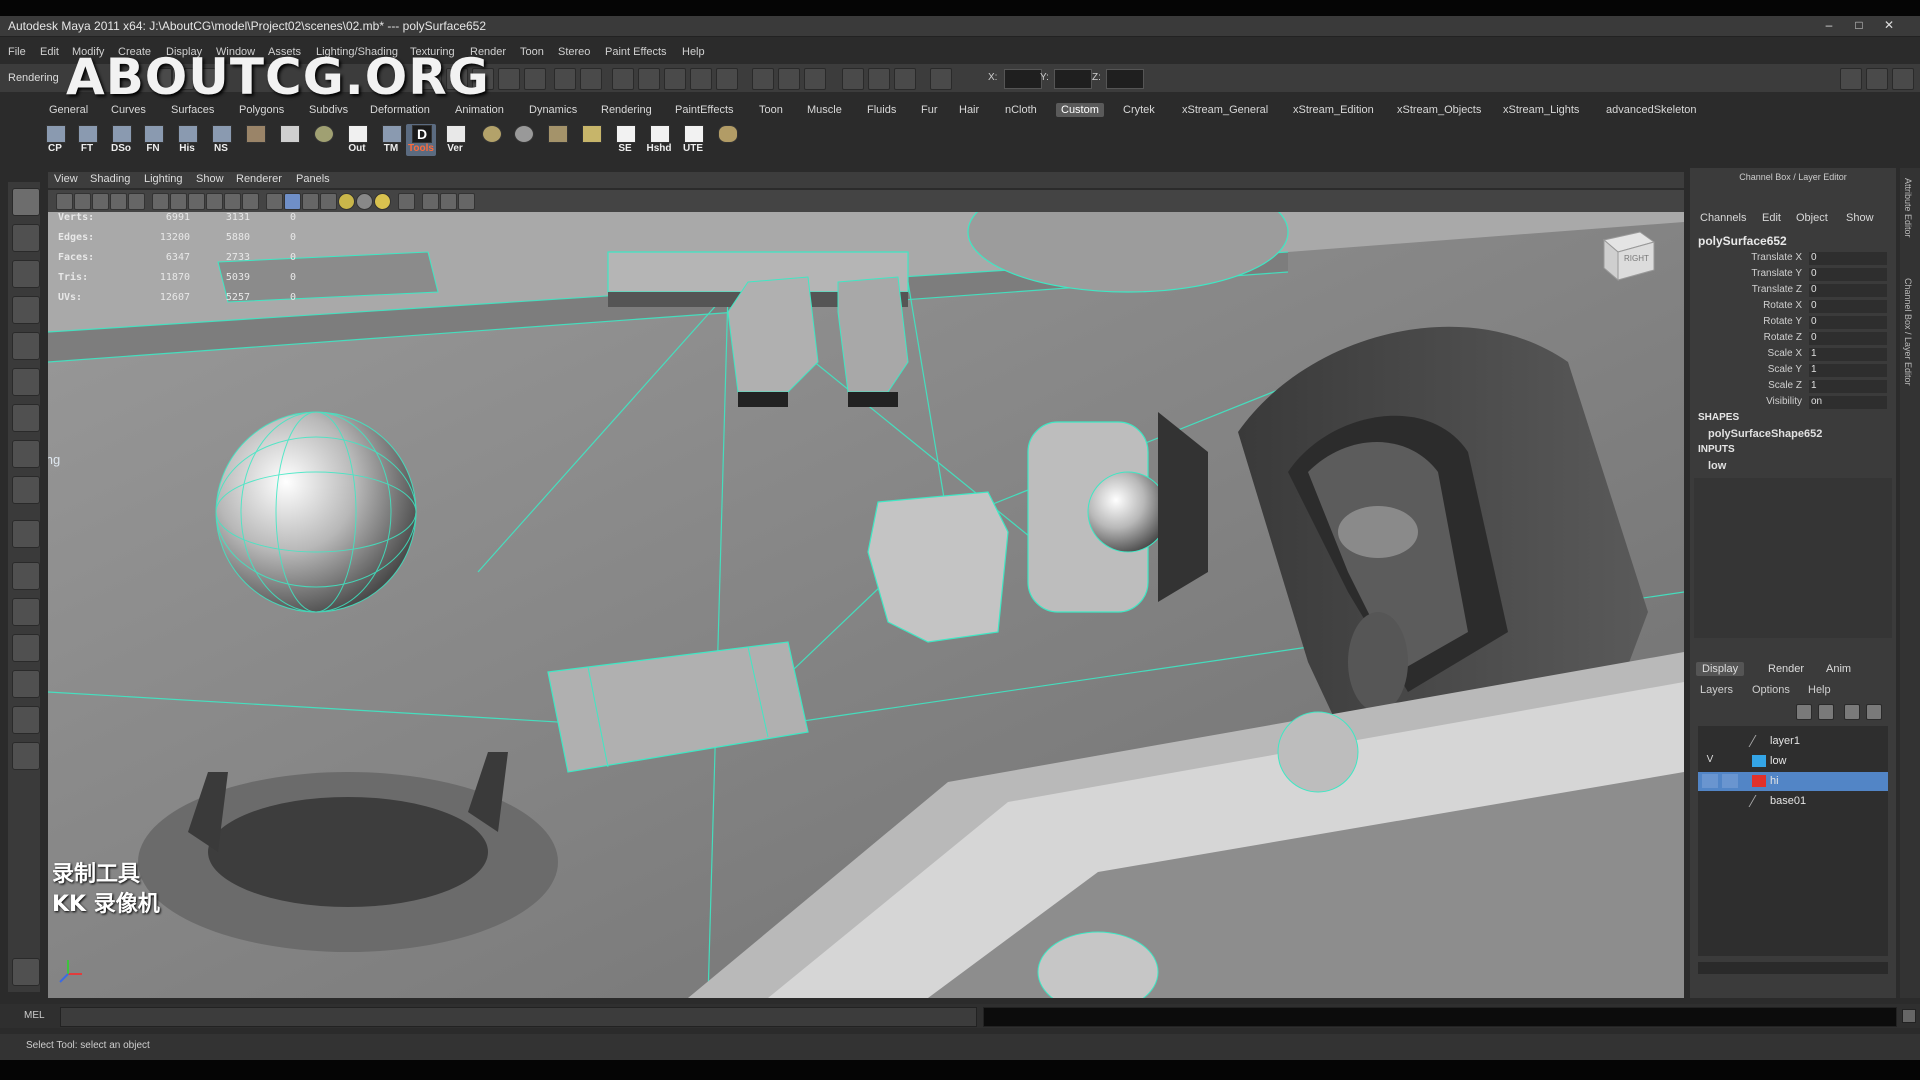  Describe the element at coordinates (26, 684) in the screenshot. I see `layout-graph-icon` at that location.